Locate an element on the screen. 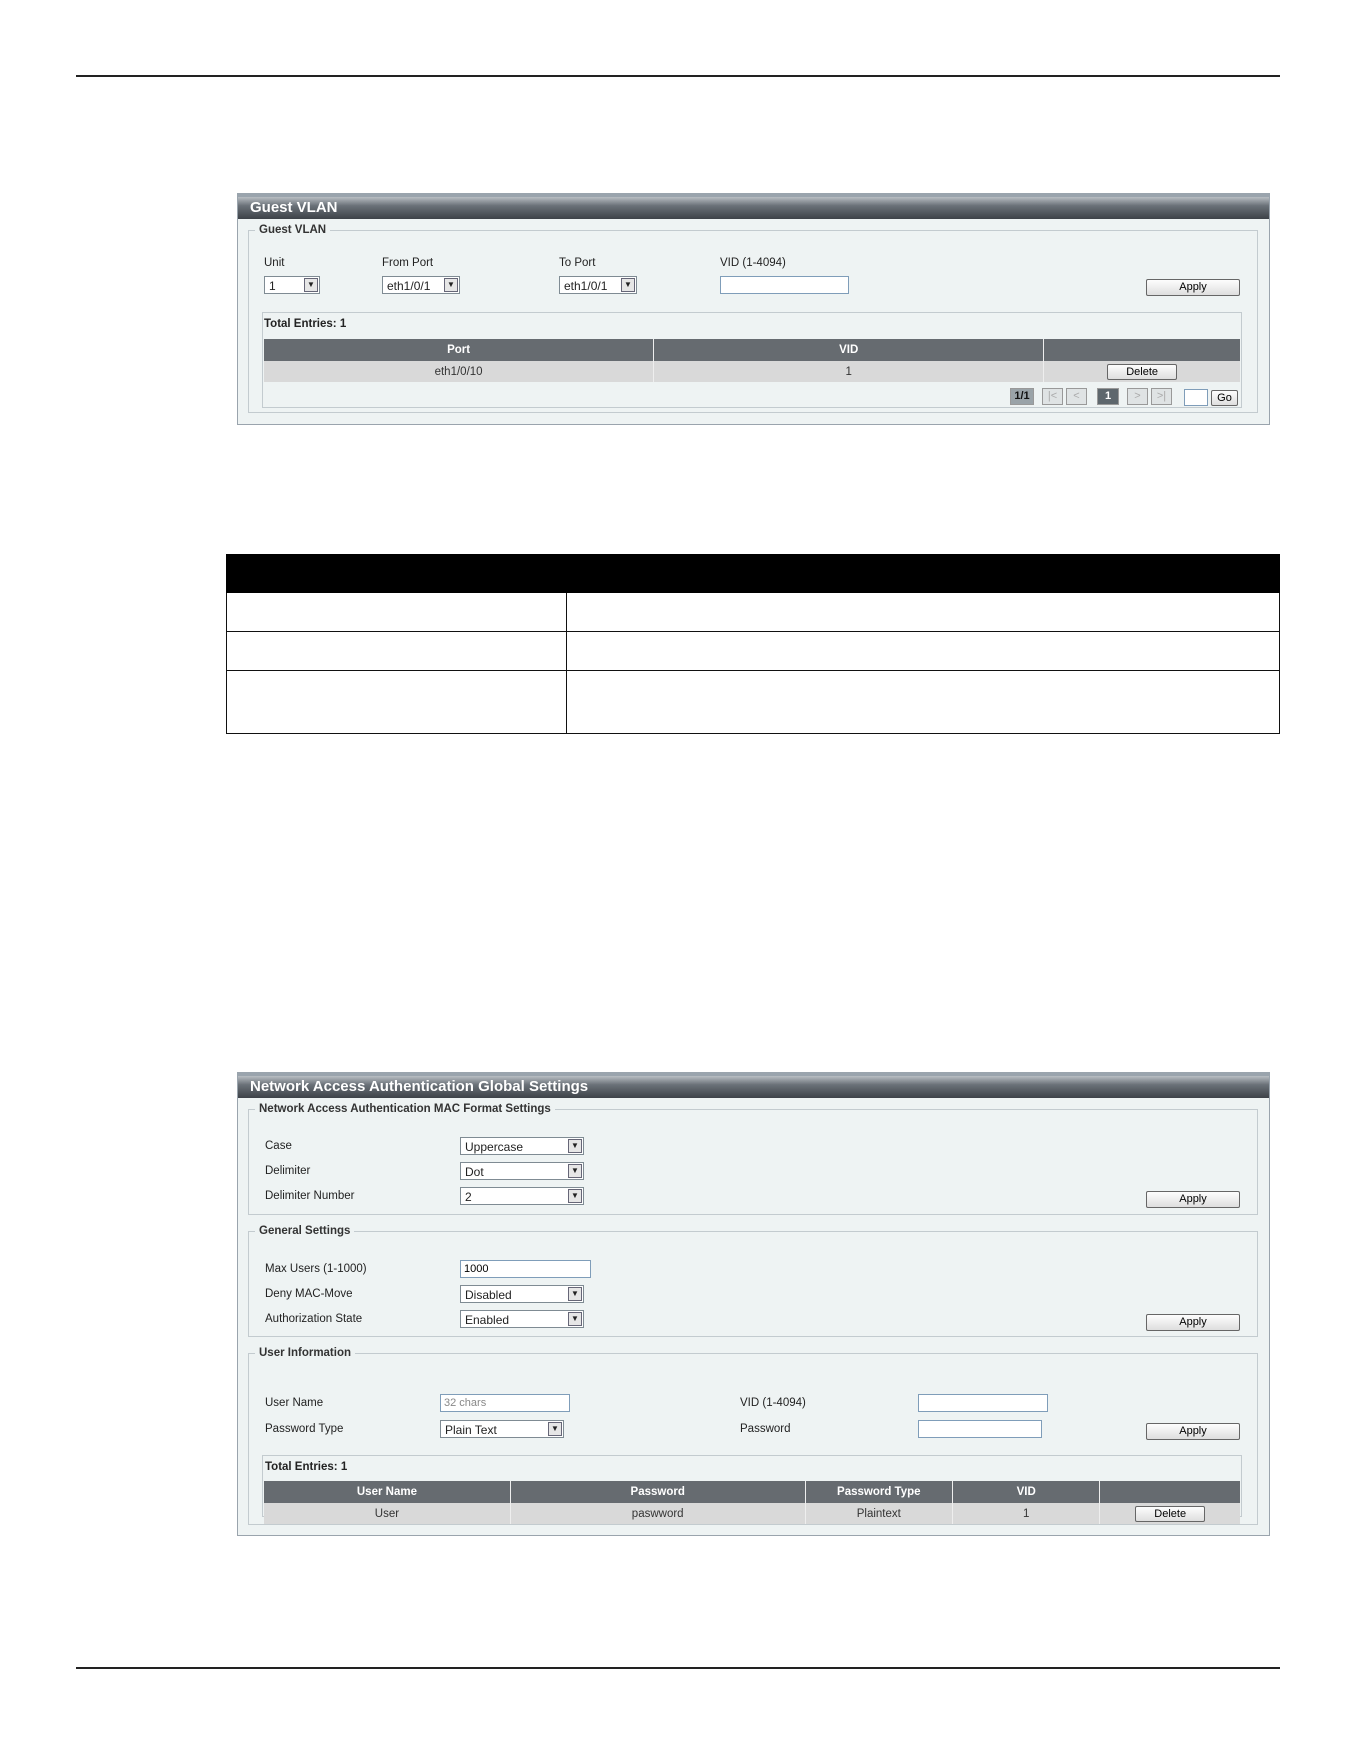 This screenshot has height=1761, width=1361. delimiter-number-label: Delimiter Number is located at coordinates (310, 1196).